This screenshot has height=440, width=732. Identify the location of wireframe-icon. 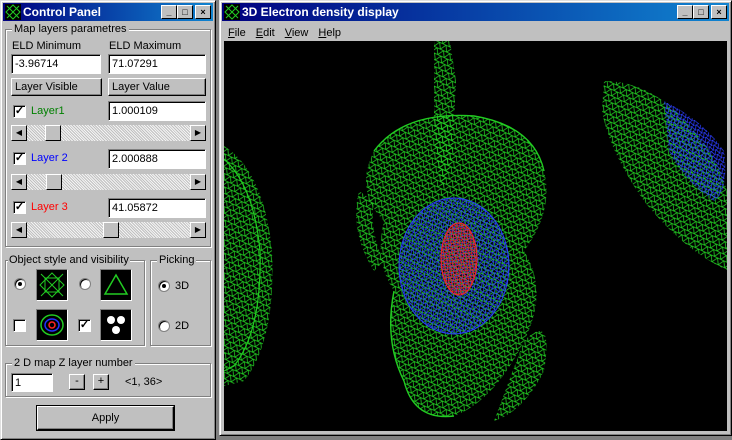
(52, 285).